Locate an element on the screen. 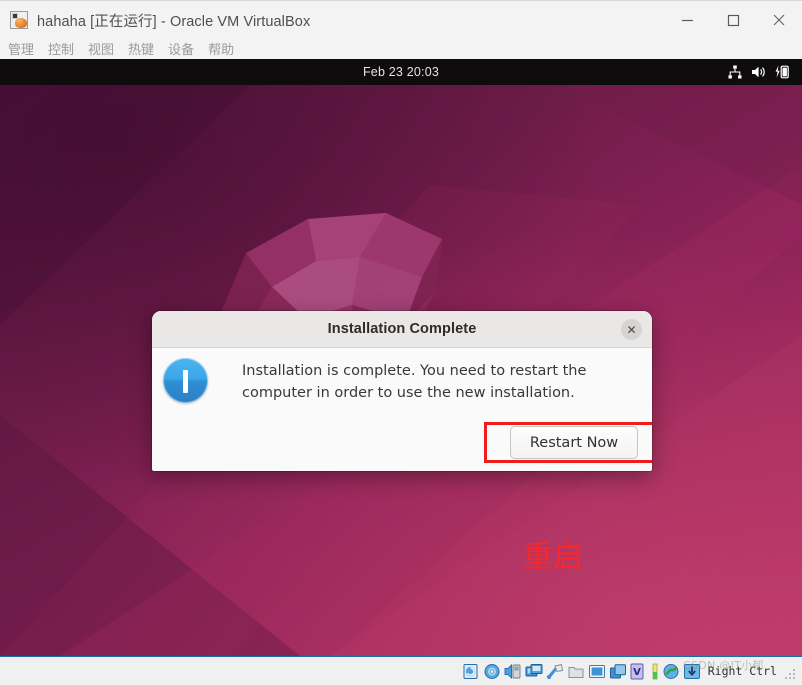  info-icon is located at coordinates (185, 380).